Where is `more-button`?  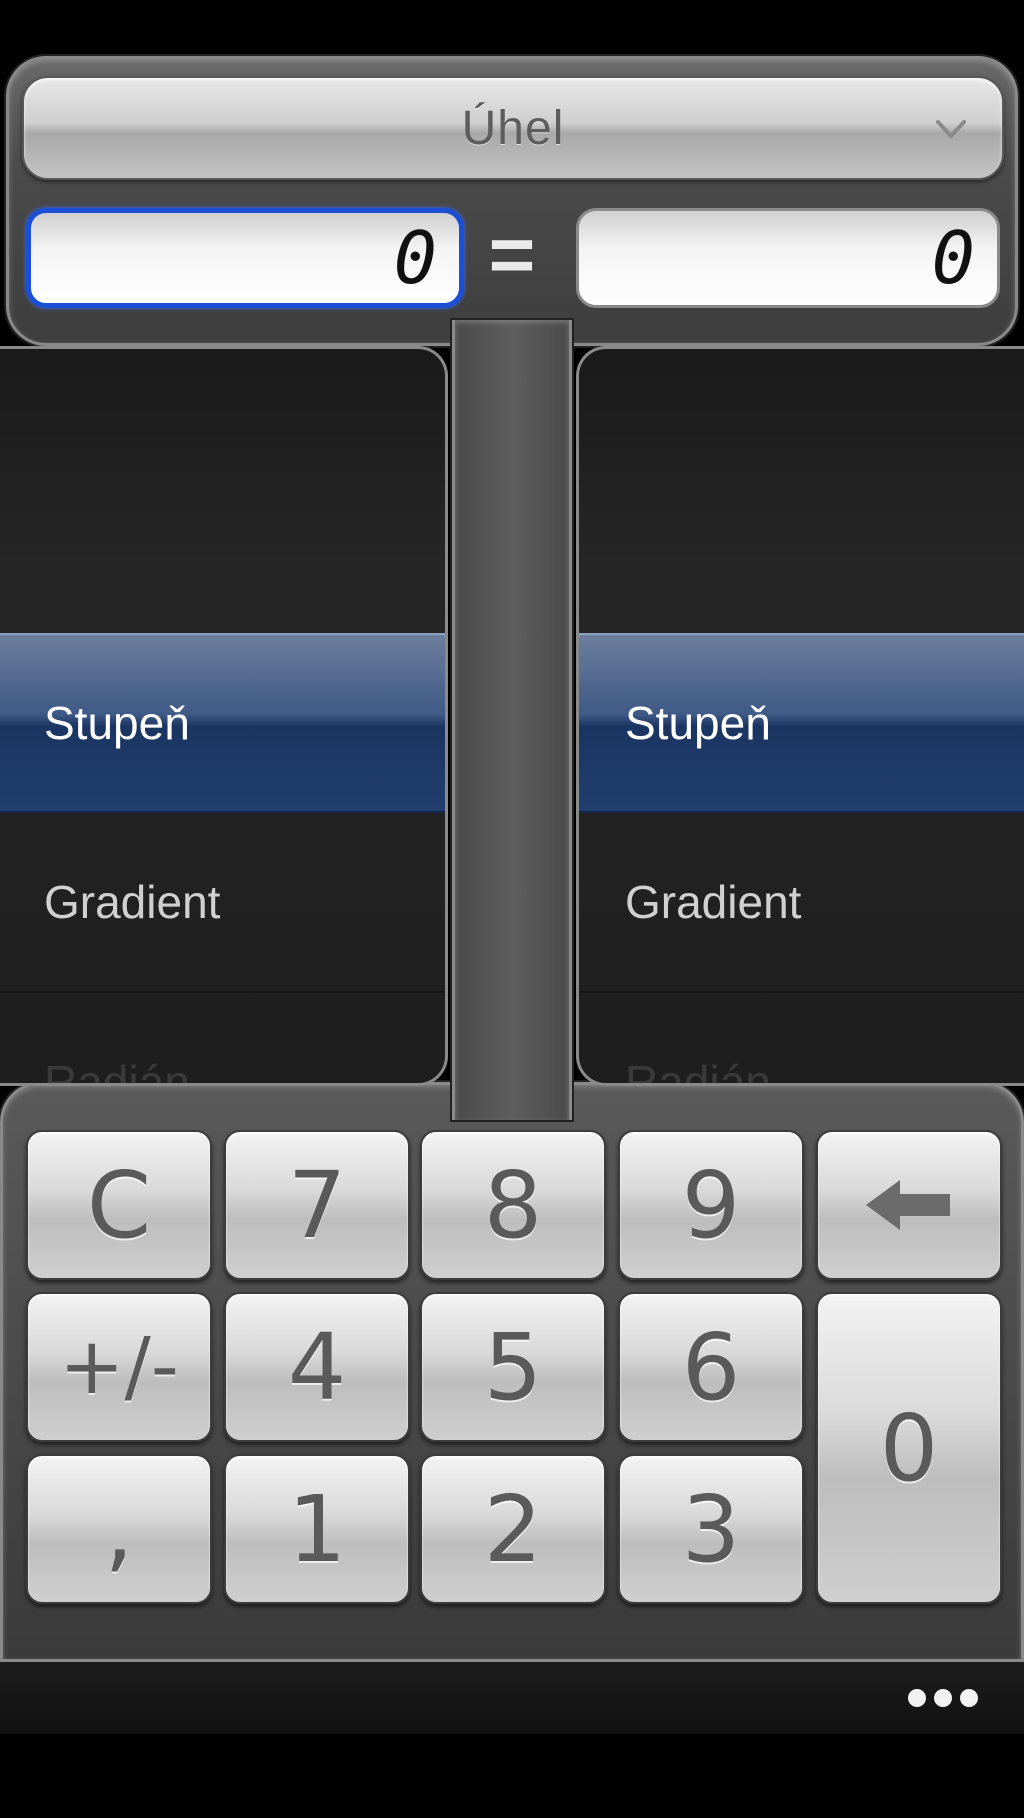
more-button is located at coordinates (943, 1698).